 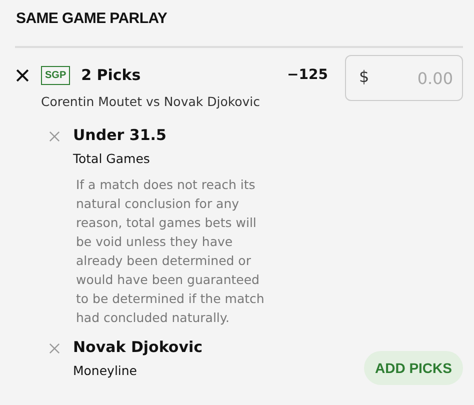 I want to click on remove-icon, so click(x=22, y=75).